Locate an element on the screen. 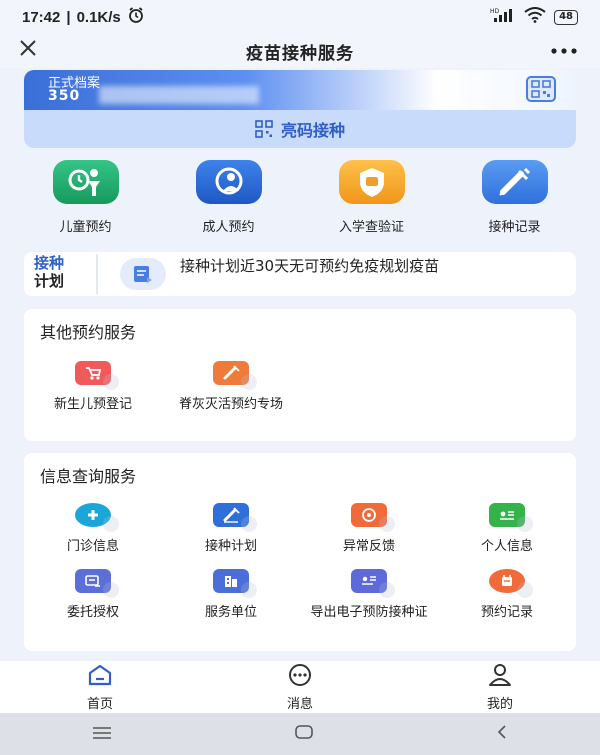 The height and width of the screenshot is (755, 600). status-time: 17:42 is located at coordinates (41, 17).